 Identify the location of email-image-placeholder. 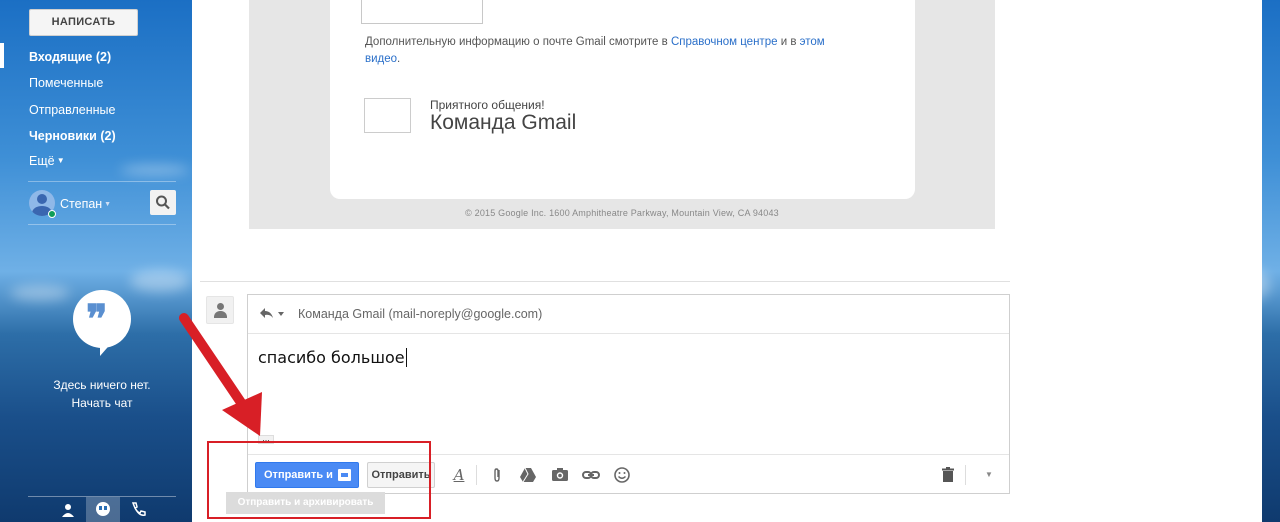
(422, 12).